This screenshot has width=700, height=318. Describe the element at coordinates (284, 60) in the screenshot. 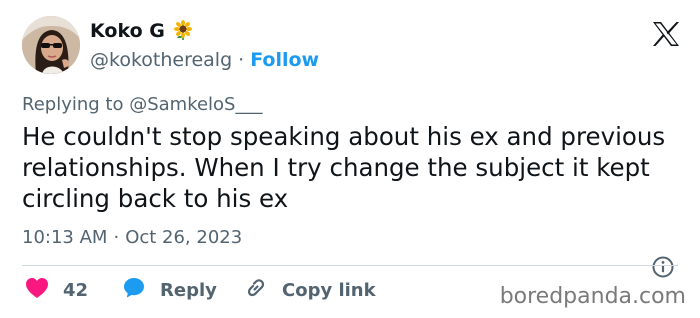

I see `follow-button: Follow` at that location.